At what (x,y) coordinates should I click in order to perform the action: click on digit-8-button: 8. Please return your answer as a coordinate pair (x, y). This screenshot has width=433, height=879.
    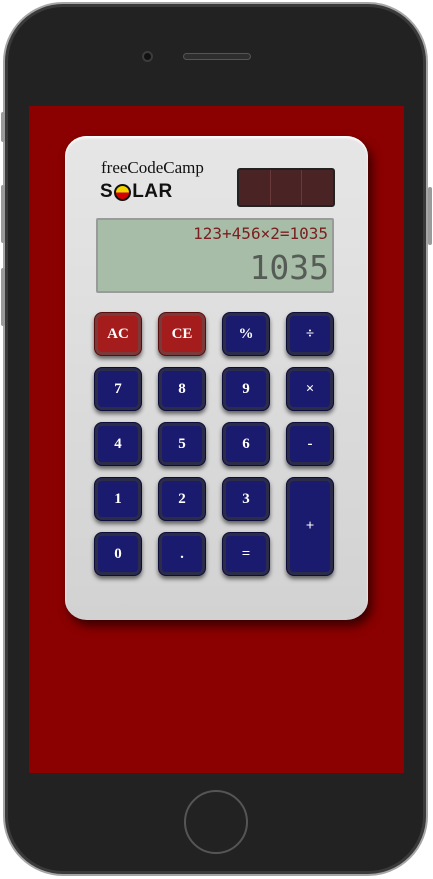
    Looking at the image, I should click on (182, 389).